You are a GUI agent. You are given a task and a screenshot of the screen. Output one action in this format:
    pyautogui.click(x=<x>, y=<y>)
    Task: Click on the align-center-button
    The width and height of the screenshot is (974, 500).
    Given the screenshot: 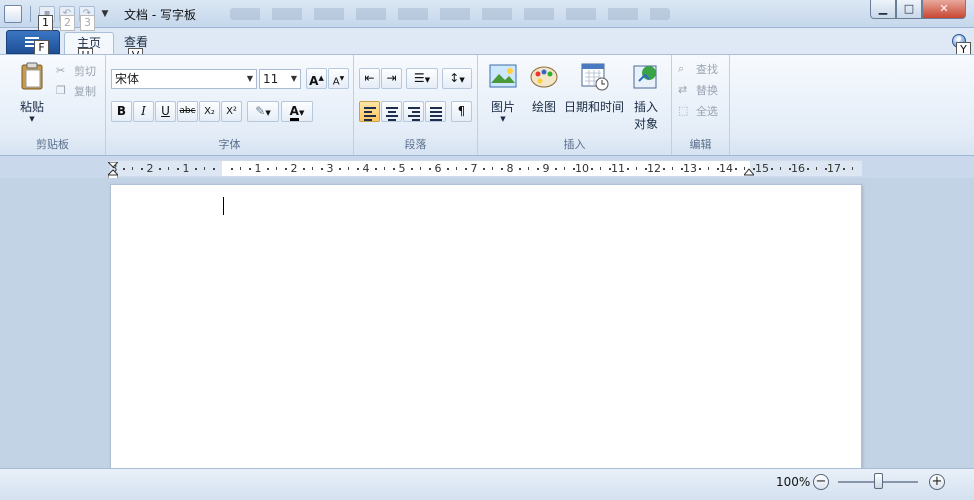 What is the action you would take?
    pyautogui.click(x=391, y=111)
    